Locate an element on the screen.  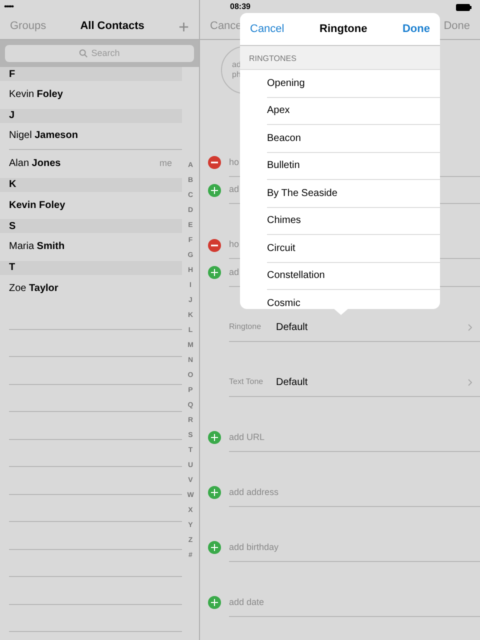
ringtone-option: Chimes is located at coordinates (284, 220).